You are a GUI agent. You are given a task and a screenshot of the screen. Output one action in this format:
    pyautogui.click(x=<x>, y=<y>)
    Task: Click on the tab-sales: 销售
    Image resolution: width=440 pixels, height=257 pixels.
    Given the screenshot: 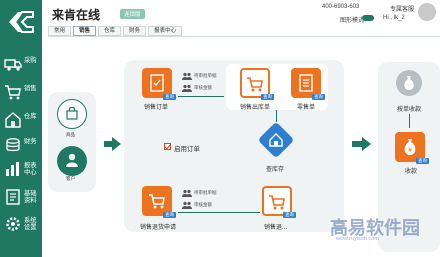 What is the action you would take?
    pyautogui.click(x=85, y=31)
    